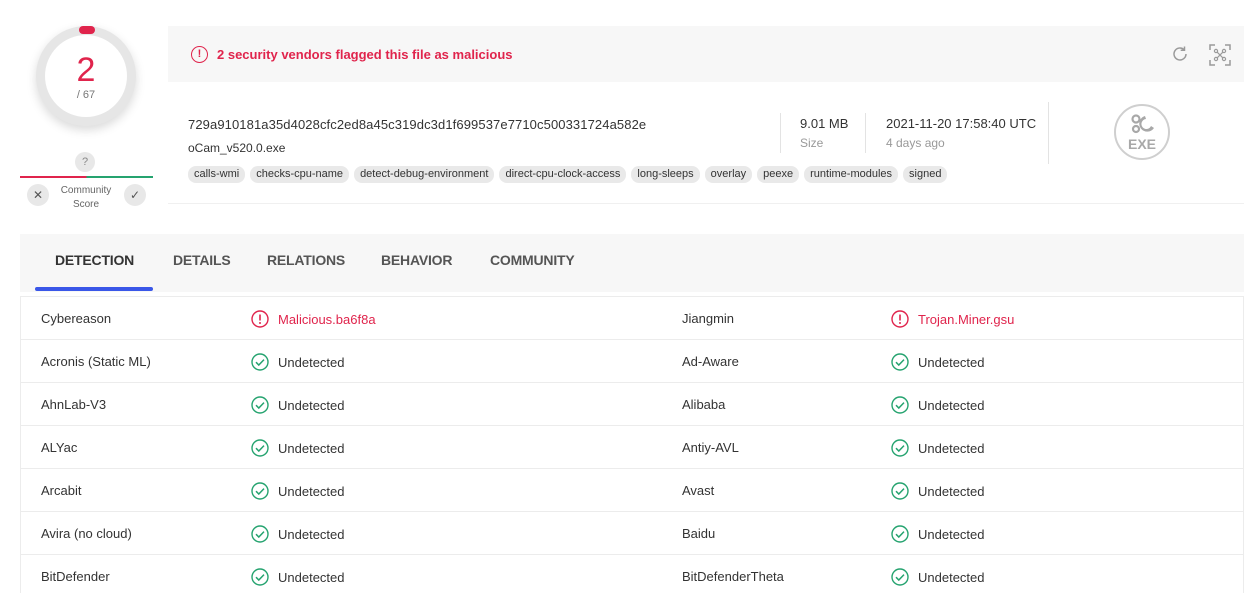 This screenshot has width=1247, height=593. Describe the element at coordinates (217, 174) in the screenshot. I see `tag-calls-wmi: calls-wmi` at that location.